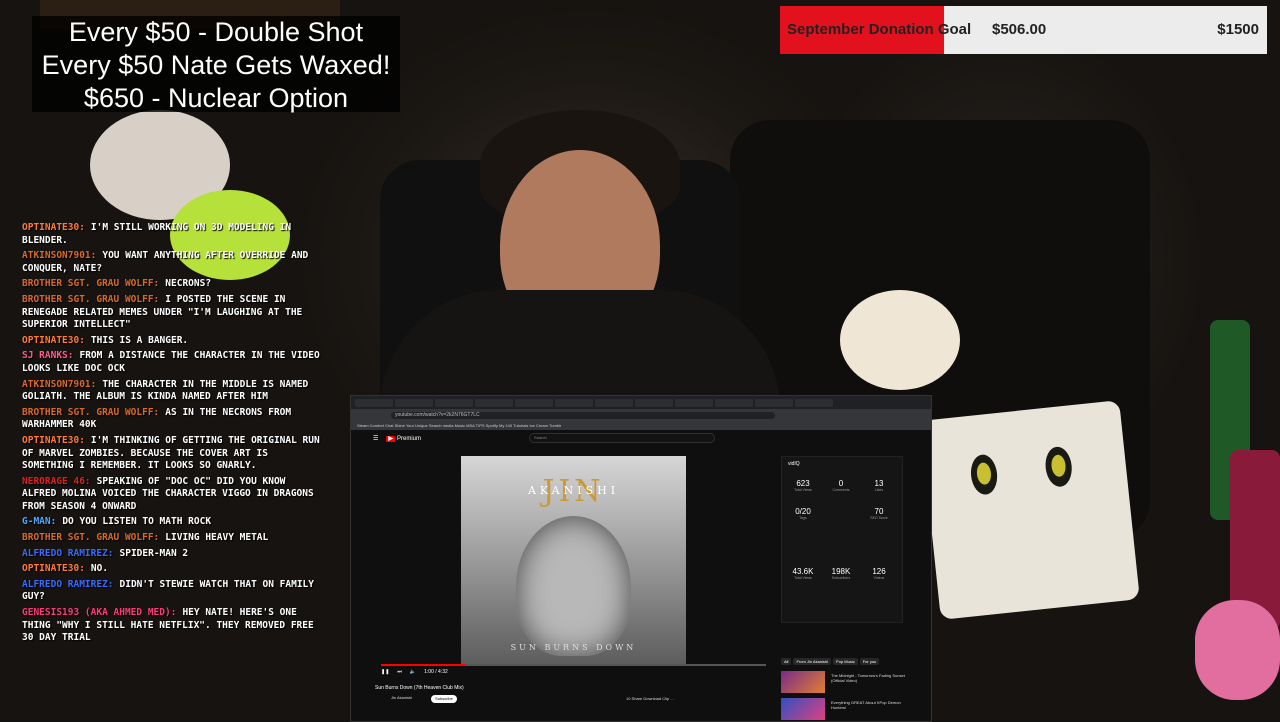 The image size is (1280, 722). I want to click on stat-tile: 0 Comments, so click(841, 485).